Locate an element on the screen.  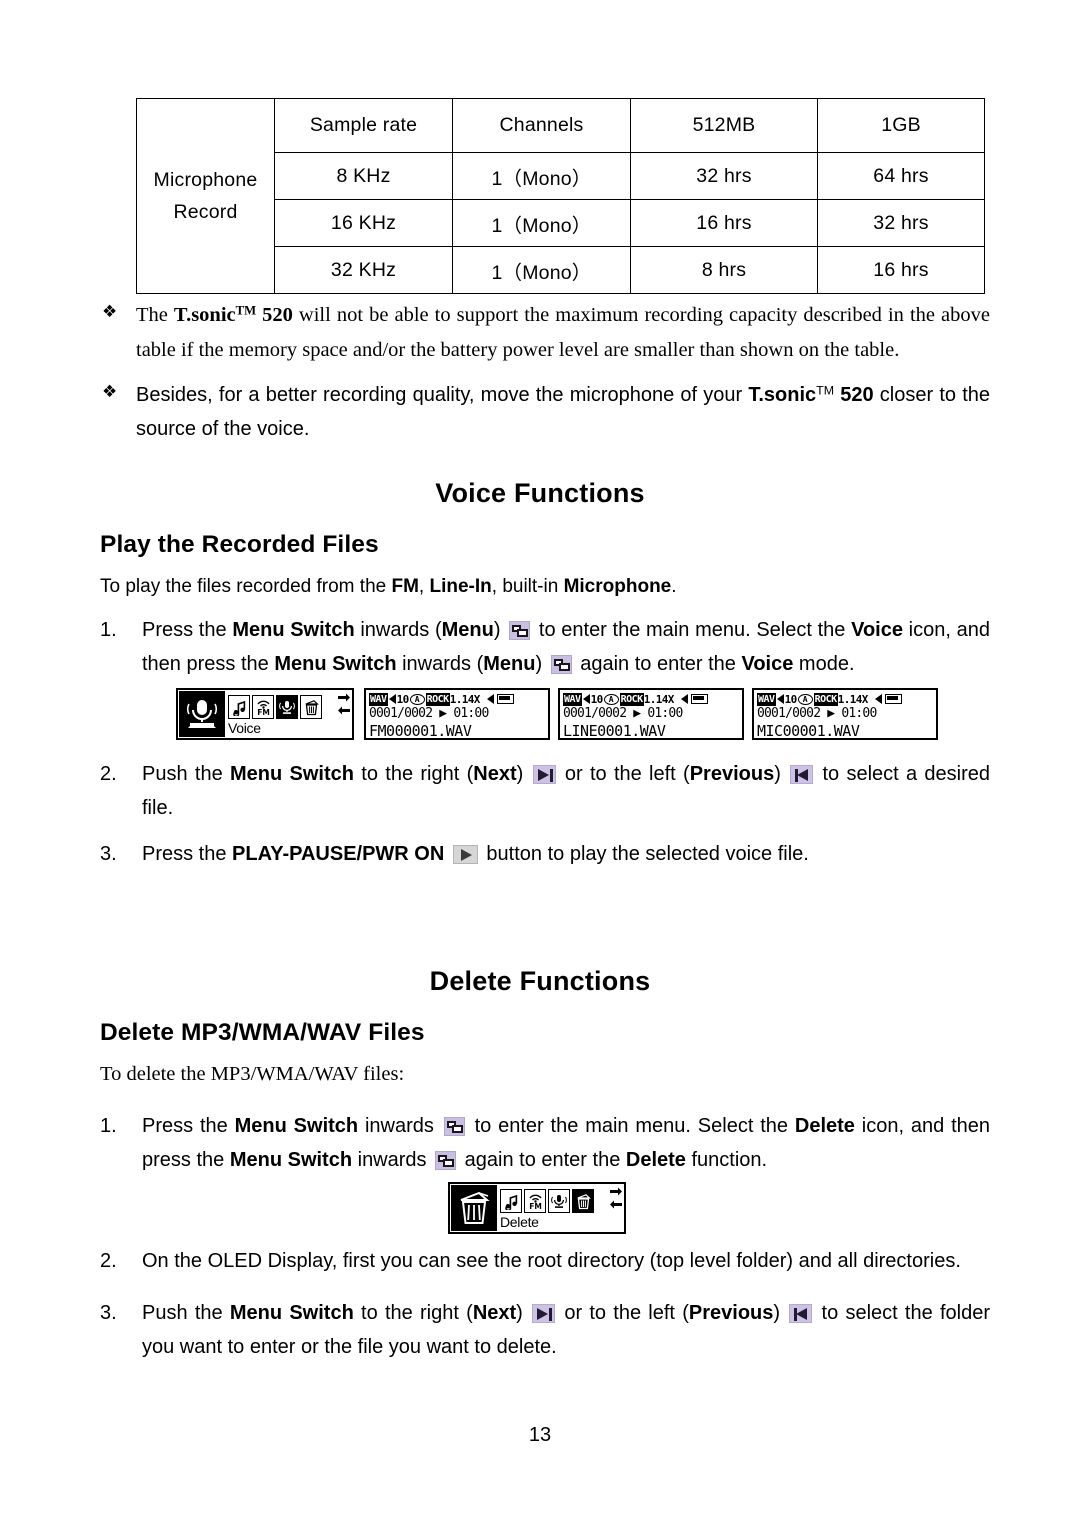
b1-bold2: 520 is located at coordinates (274, 315).